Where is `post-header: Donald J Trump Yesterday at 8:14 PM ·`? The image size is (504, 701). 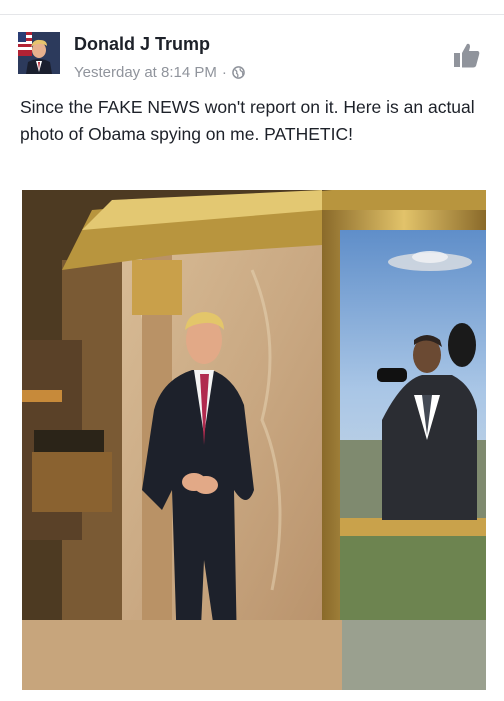
post-header: Donald J Trump Yesterday at 8:14 PM · is located at coordinates (252, 58).